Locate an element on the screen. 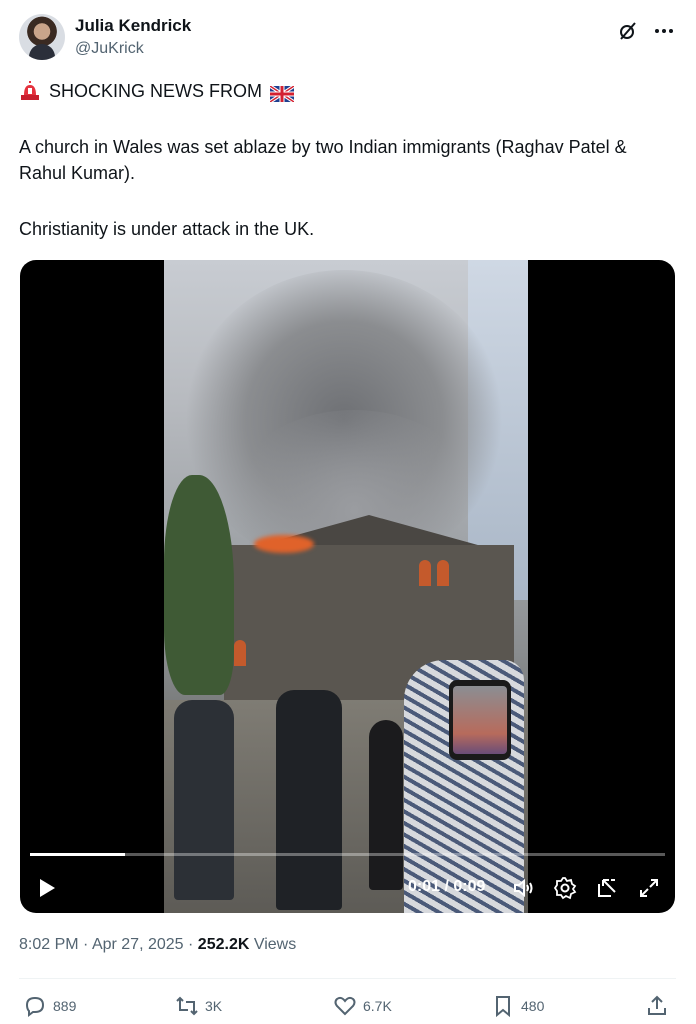 This screenshot has width=696, height=1024. headline-line: SHOCKING NEWS FROM is located at coordinates (339, 91).